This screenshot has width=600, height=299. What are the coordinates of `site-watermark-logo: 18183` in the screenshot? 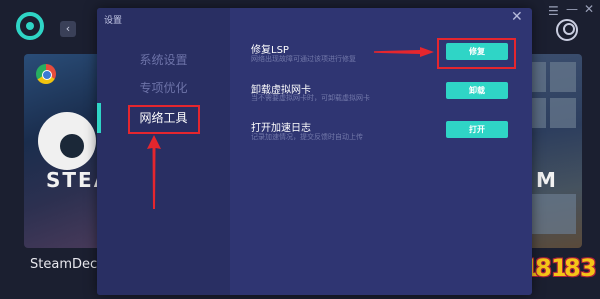 It's located at (559, 268).